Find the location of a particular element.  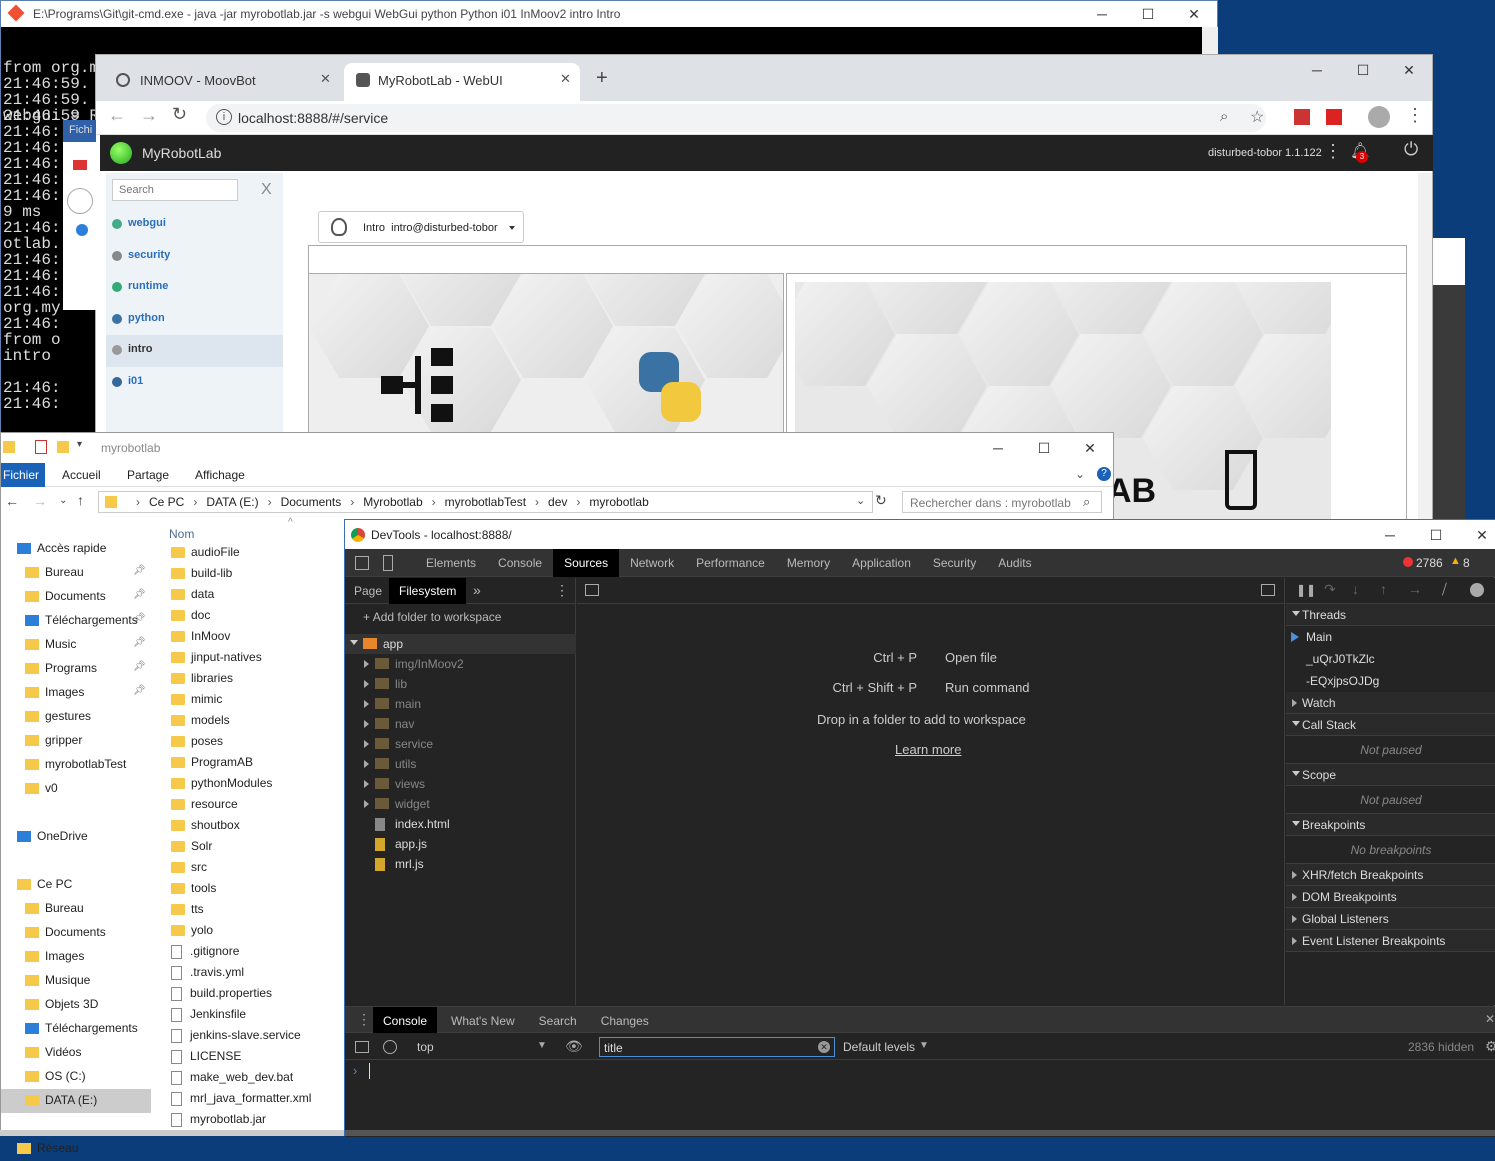

file-row: resource is located at coordinates (258, 807).